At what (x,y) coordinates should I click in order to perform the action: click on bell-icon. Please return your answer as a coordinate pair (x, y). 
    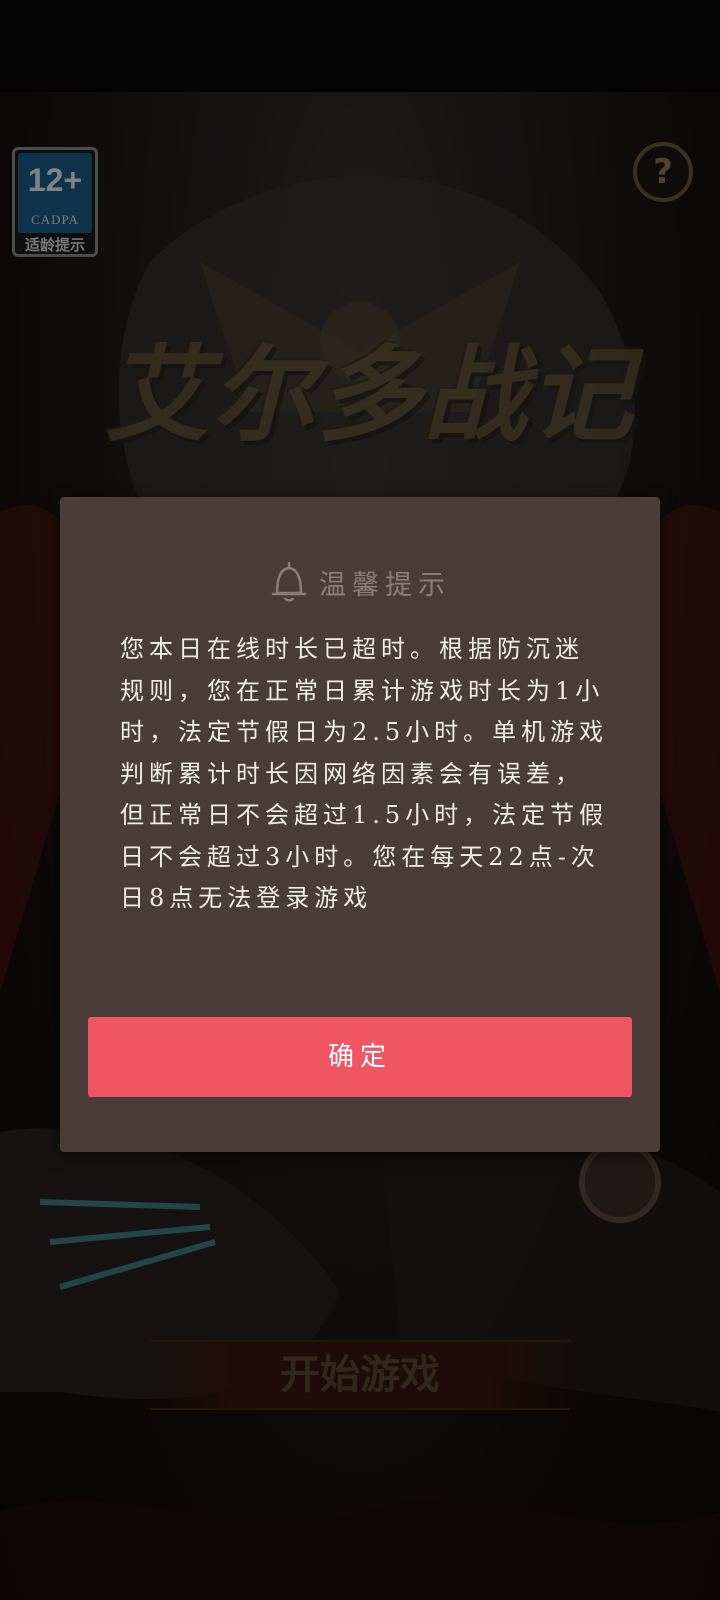
    Looking at the image, I should click on (289, 581).